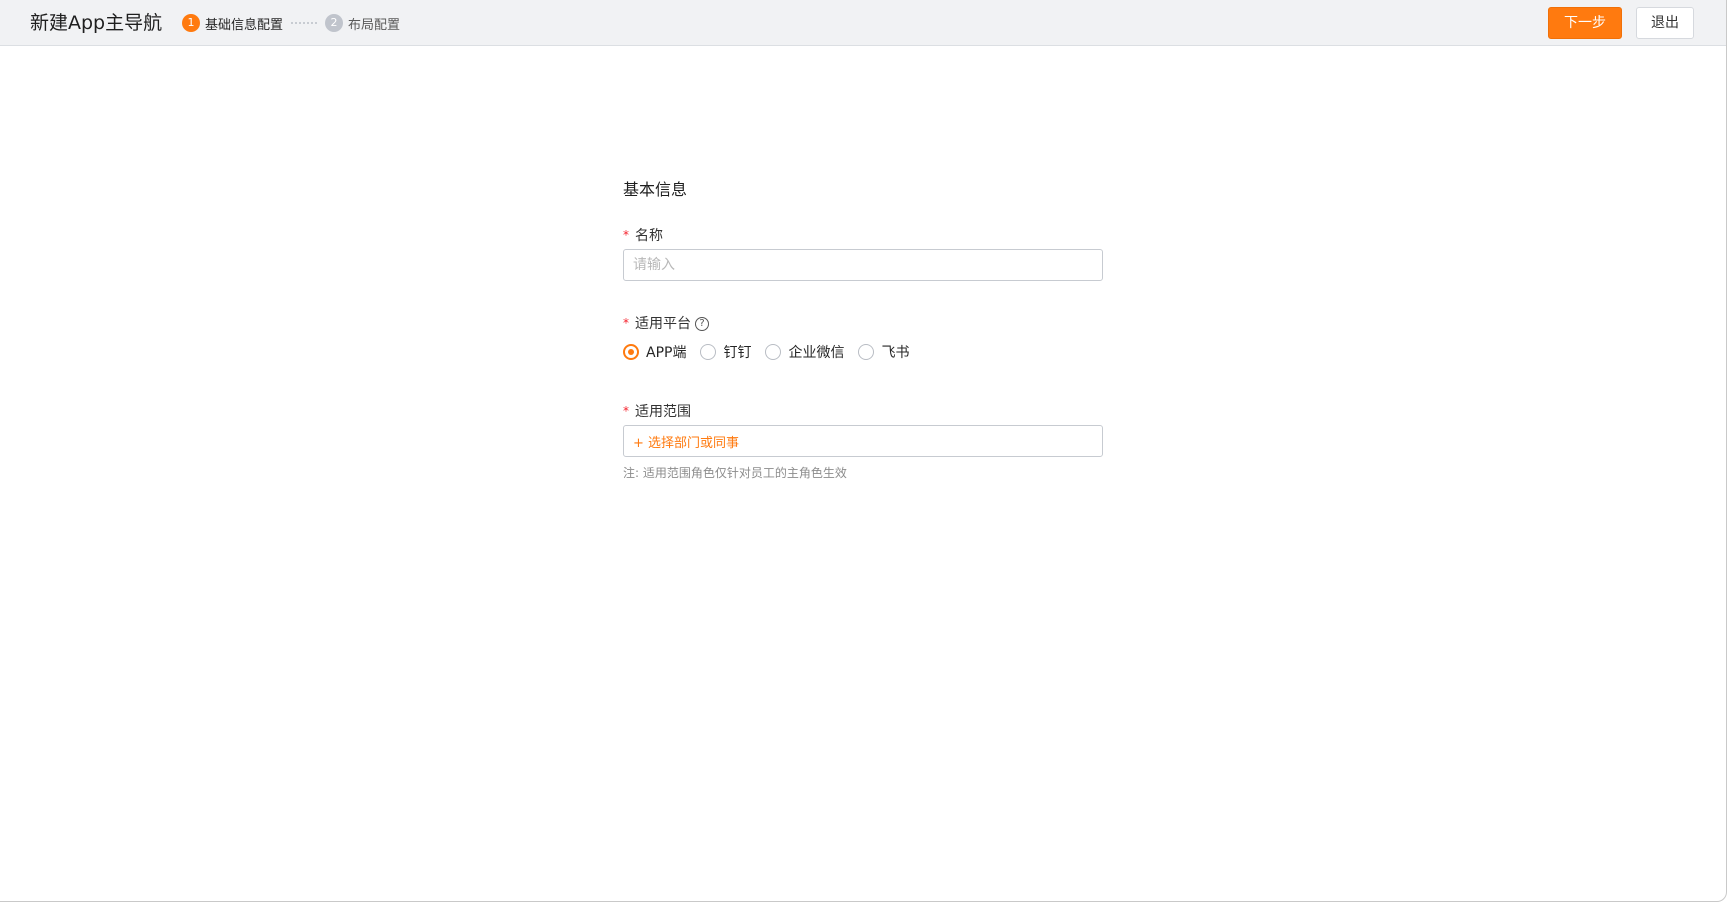  What do you see at coordinates (702, 324) in the screenshot?
I see `question-circle-icon: ?` at bounding box center [702, 324].